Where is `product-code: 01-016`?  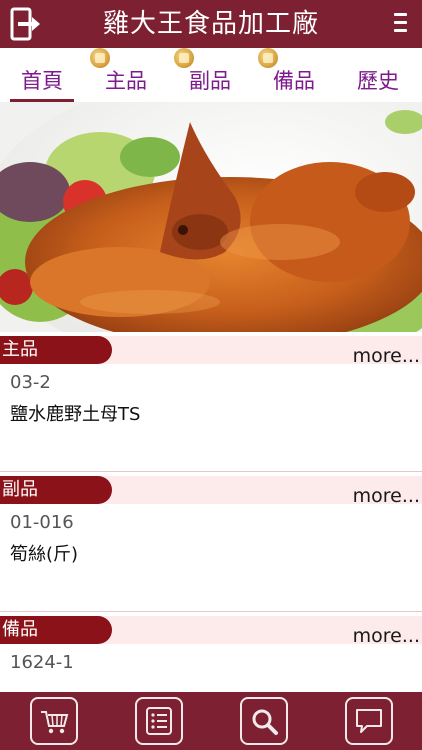 product-code: 01-016 is located at coordinates (42, 522).